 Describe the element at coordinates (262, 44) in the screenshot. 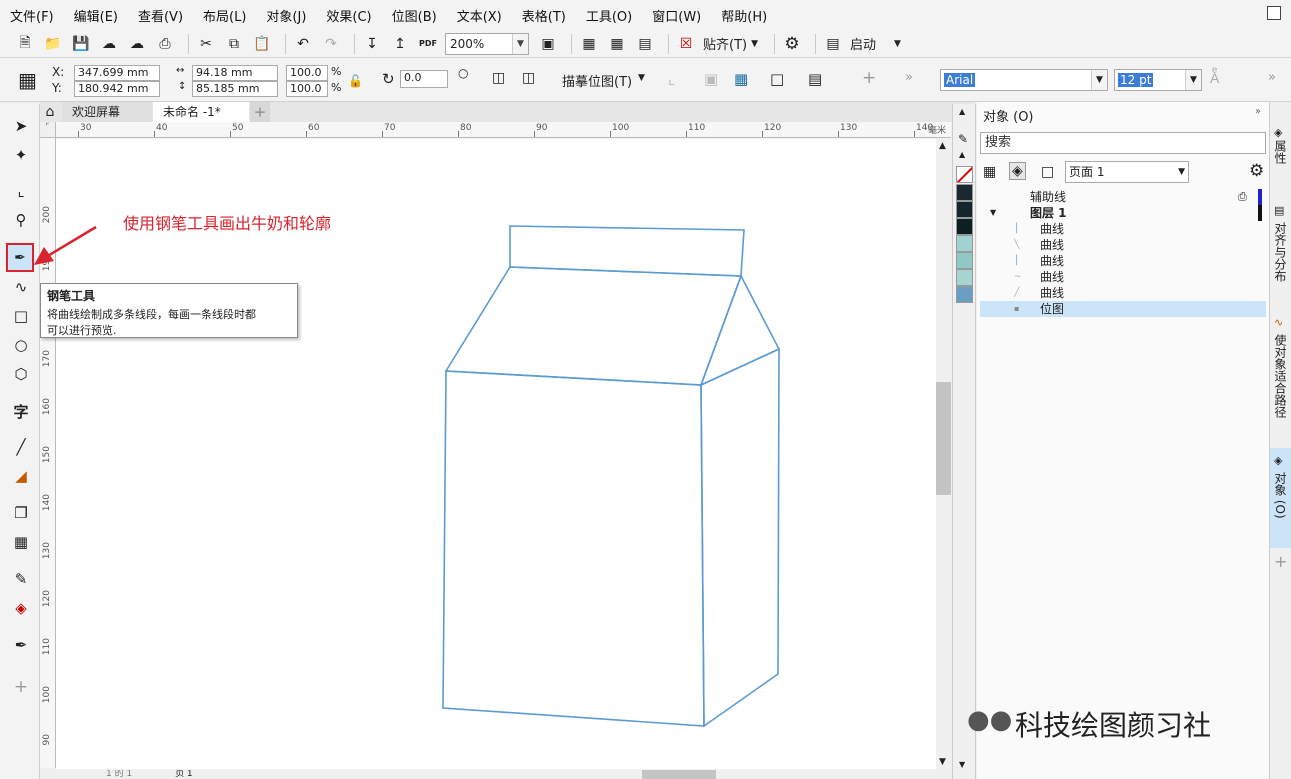

I see `paste-icon: 📋` at that location.